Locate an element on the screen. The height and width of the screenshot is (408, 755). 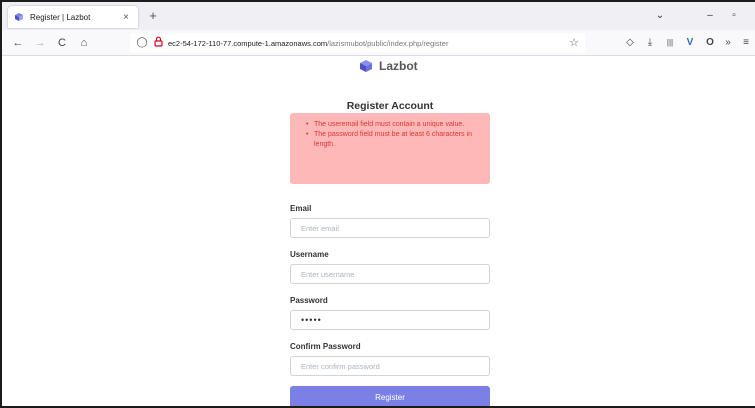
brand: Lazbot is located at coordinates (388, 66).